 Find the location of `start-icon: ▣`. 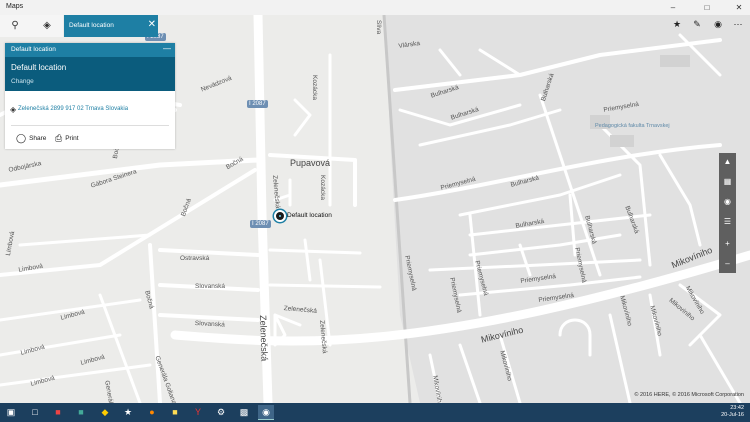

start-icon: ▣ is located at coordinates (11, 412).